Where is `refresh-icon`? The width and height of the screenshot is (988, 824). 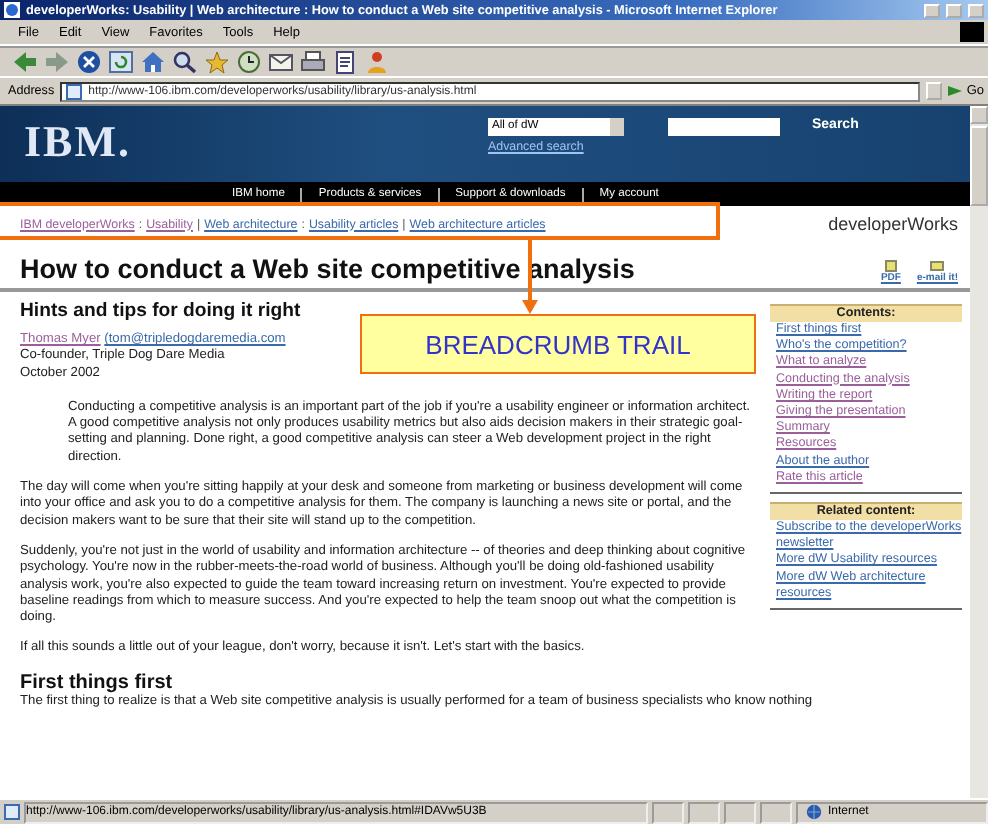 refresh-icon is located at coordinates (121, 62).